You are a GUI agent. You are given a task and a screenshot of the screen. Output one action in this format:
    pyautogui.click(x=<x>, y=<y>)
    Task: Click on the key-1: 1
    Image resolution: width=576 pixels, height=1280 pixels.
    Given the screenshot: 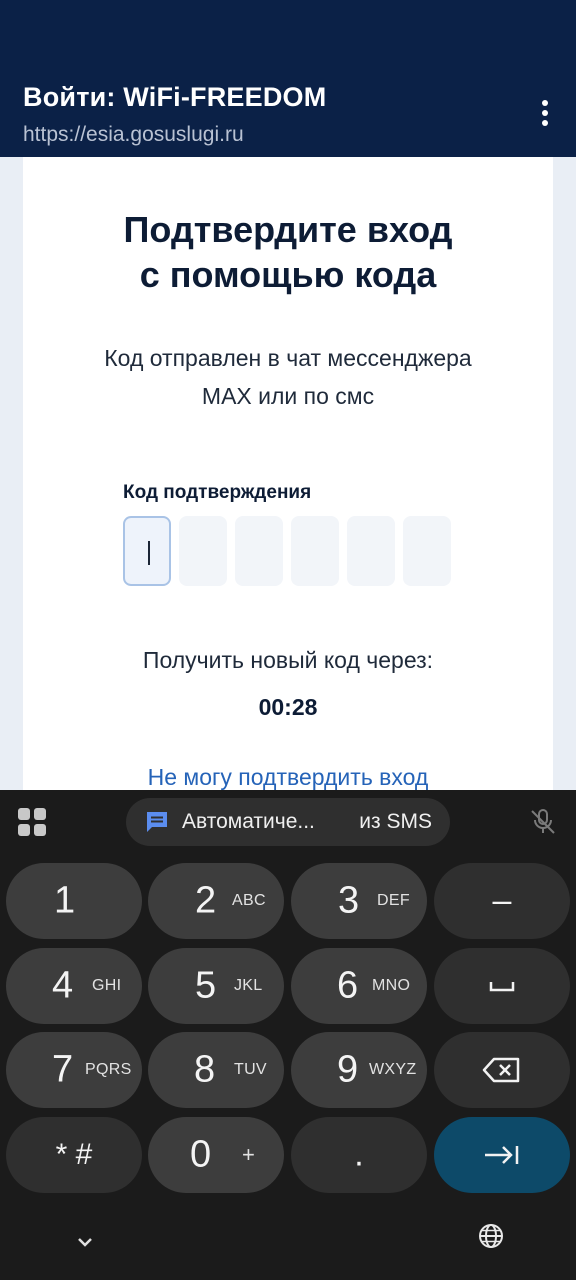 What is the action you would take?
    pyautogui.click(x=74, y=901)
    